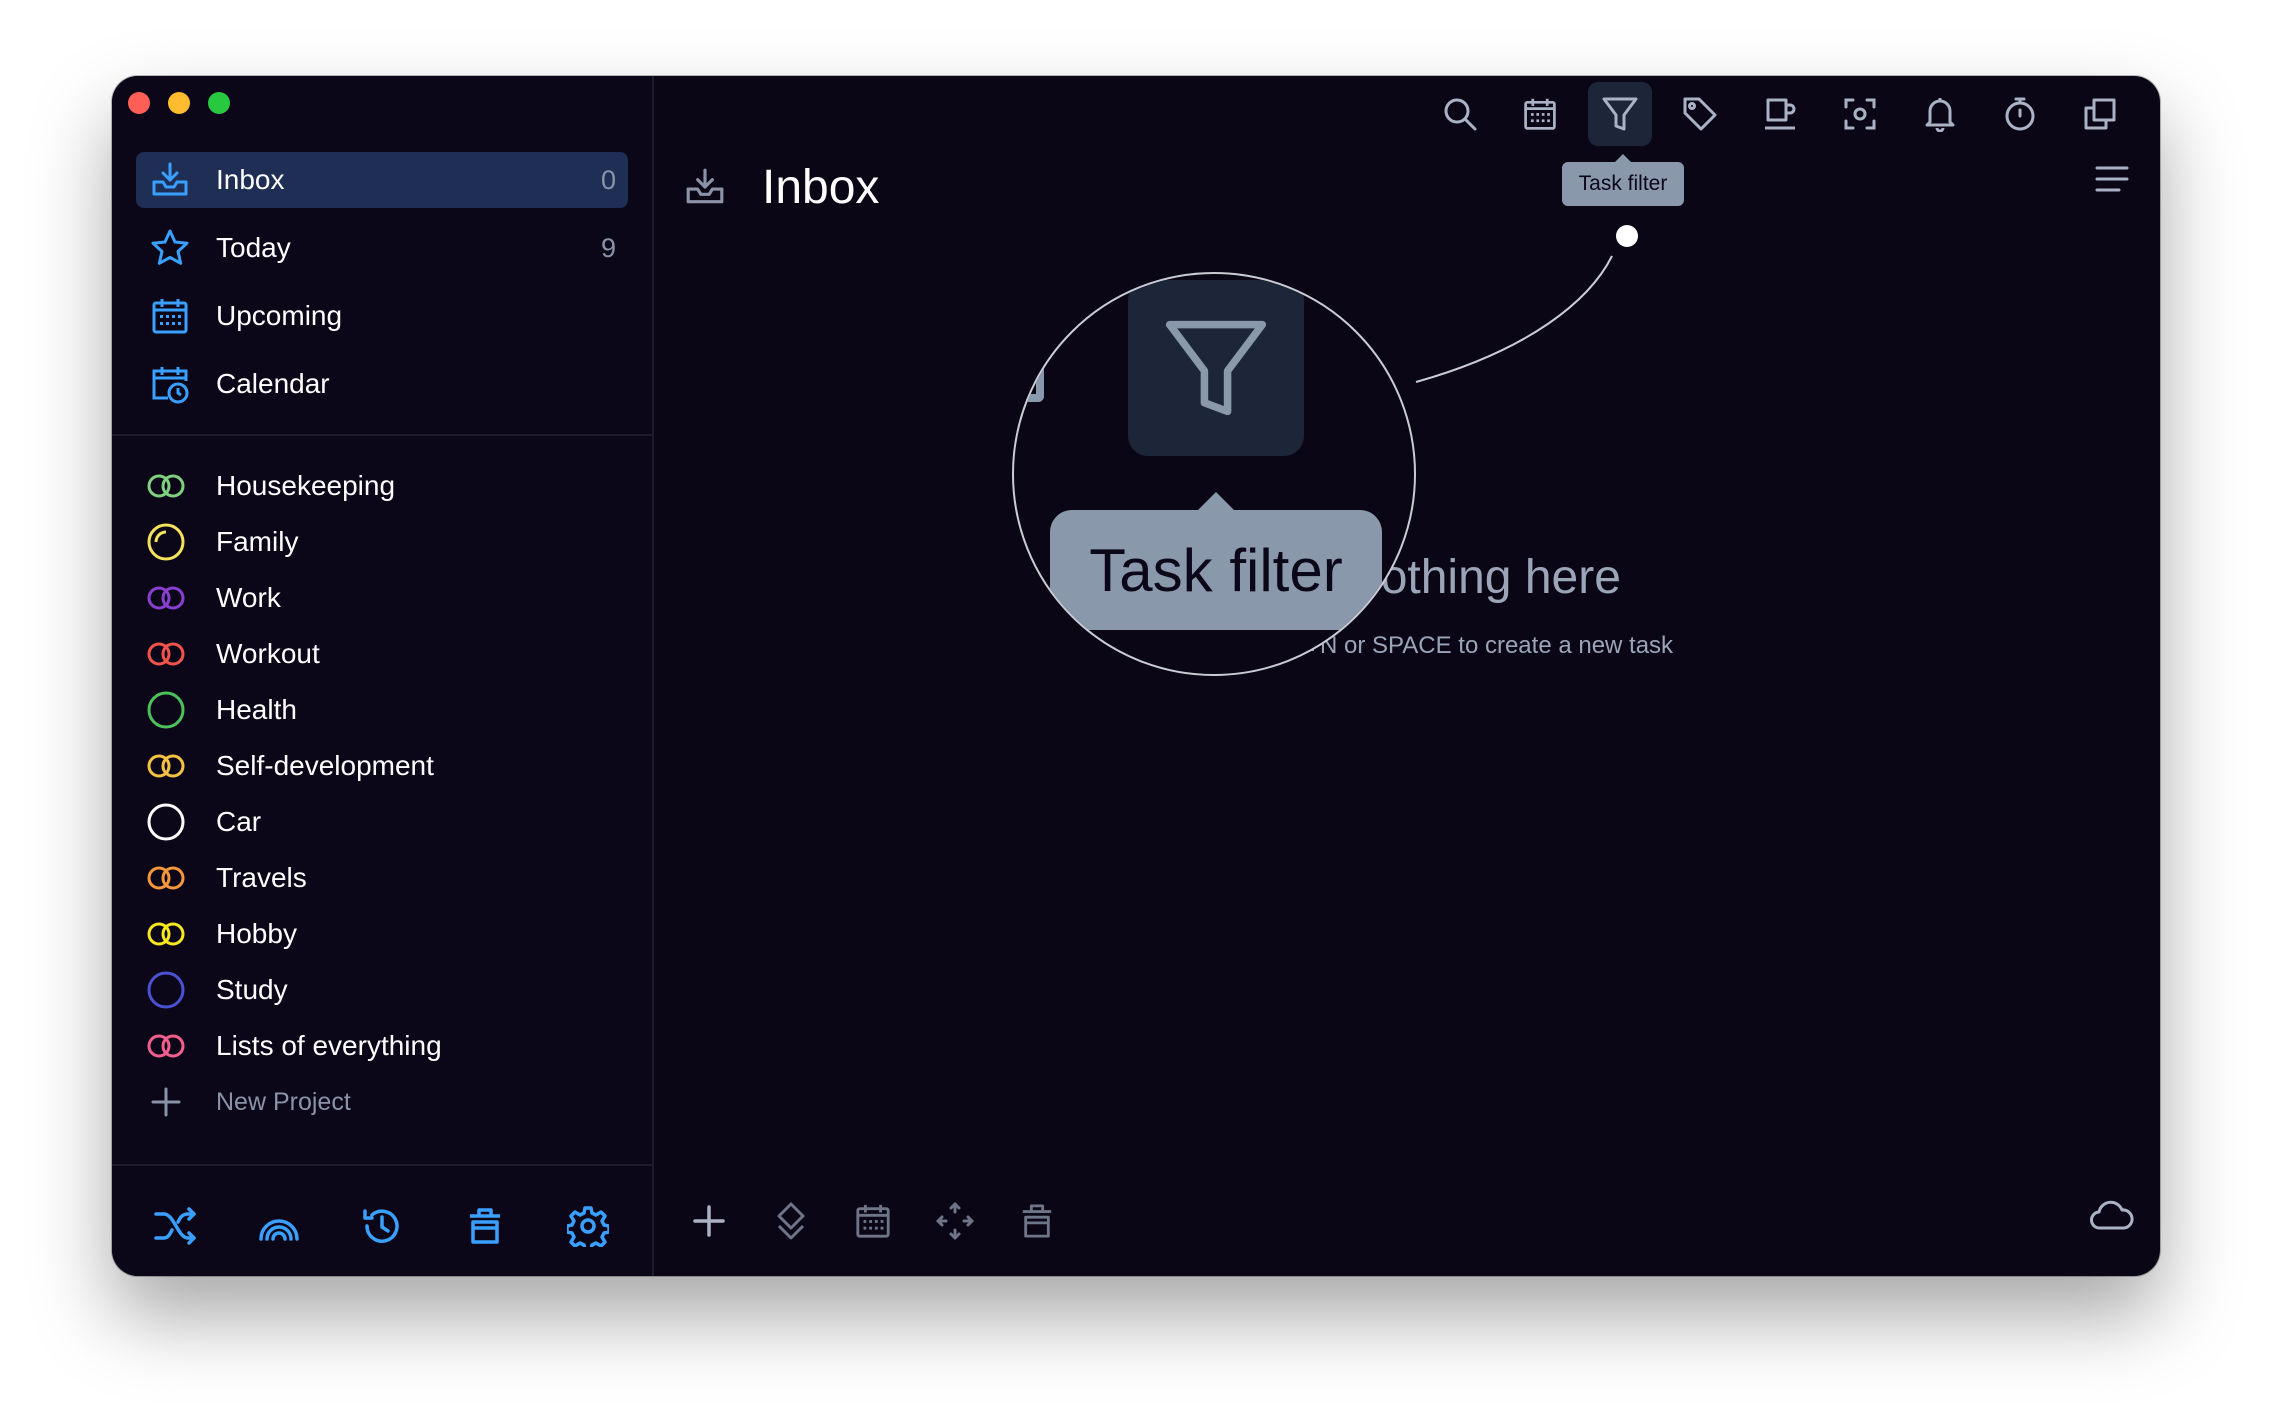 This screenshot has height=1424, width=2272. I want to click on project-label: Travels, so click(261, 877).